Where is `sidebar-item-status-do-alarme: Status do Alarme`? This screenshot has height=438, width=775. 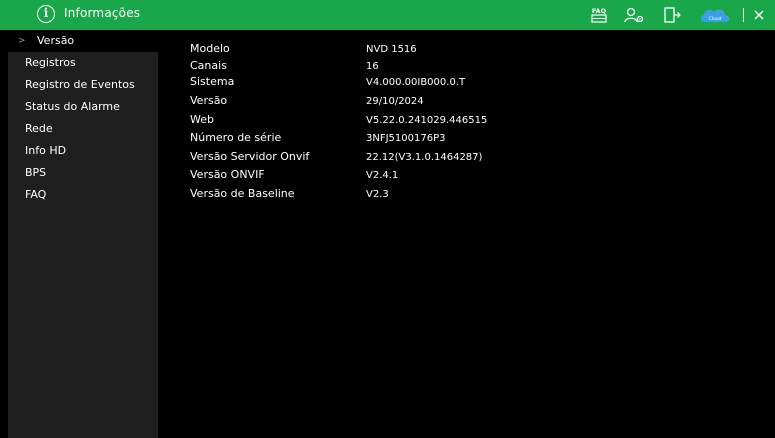
sidebar-item-status-do-alarme: Status do Alarme is located at coordinates (83, 107).